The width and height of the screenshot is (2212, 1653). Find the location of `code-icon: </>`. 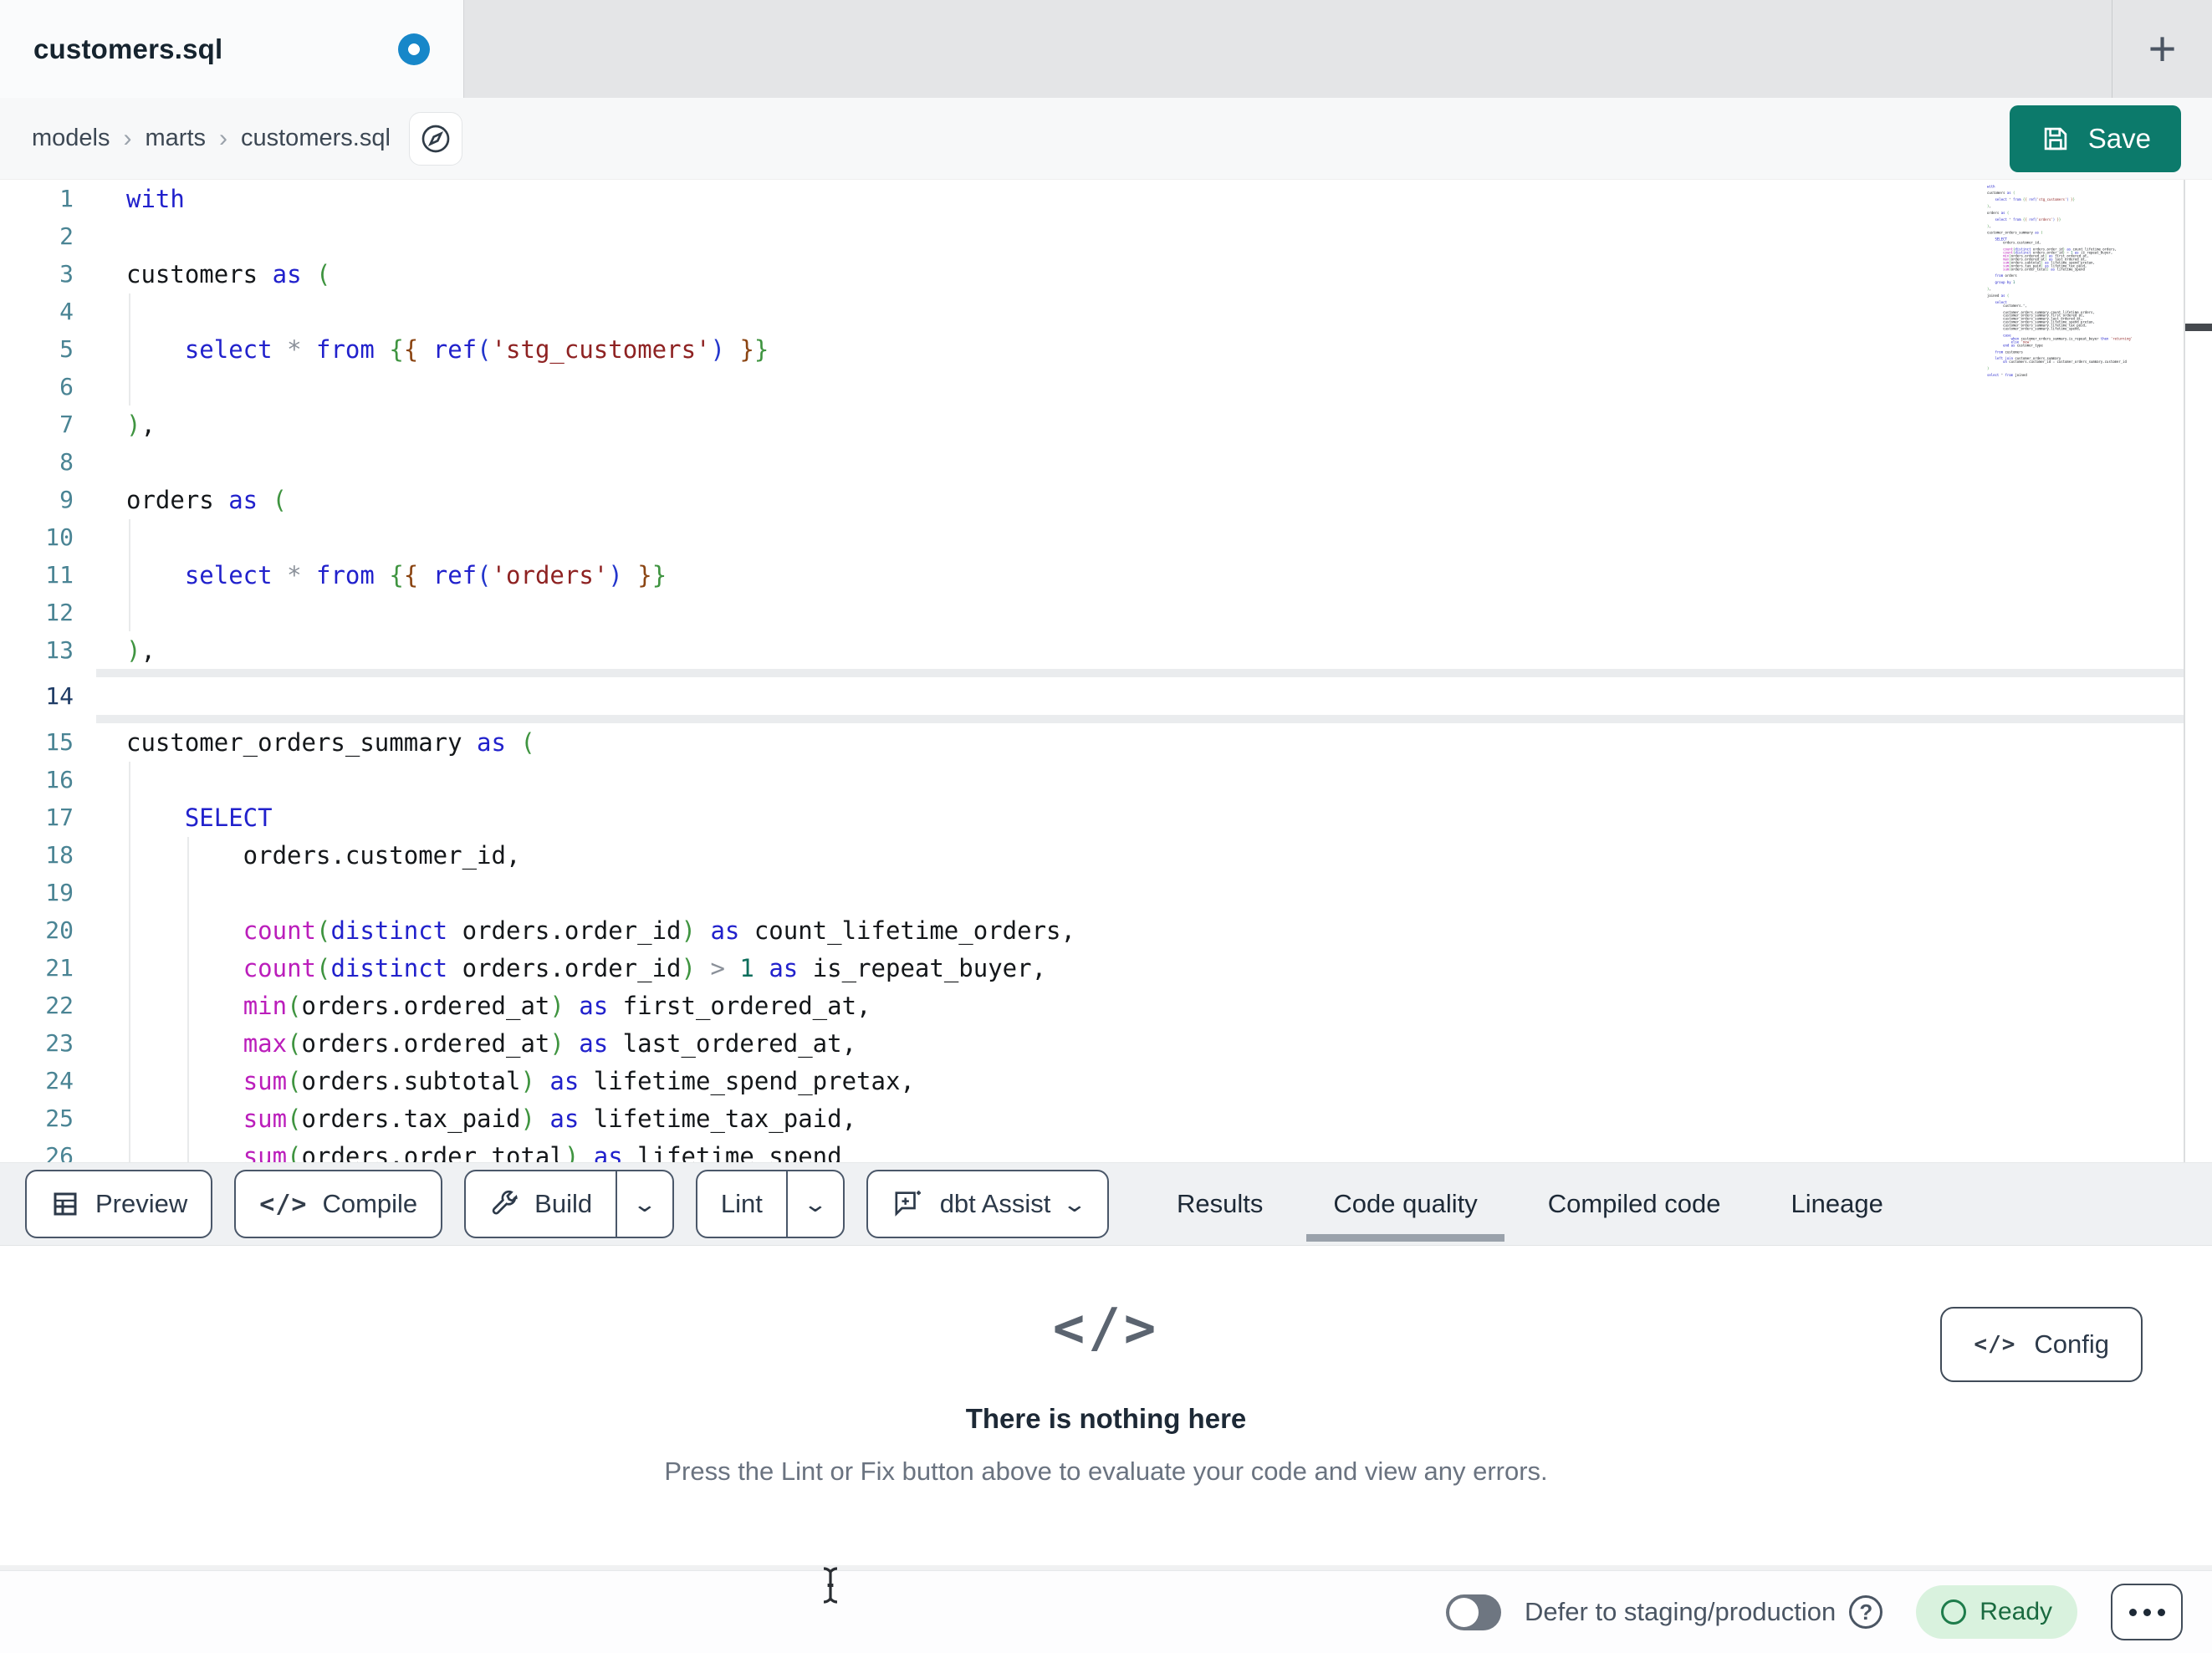

code-icon: </> is located at coordinates (283, 1204).